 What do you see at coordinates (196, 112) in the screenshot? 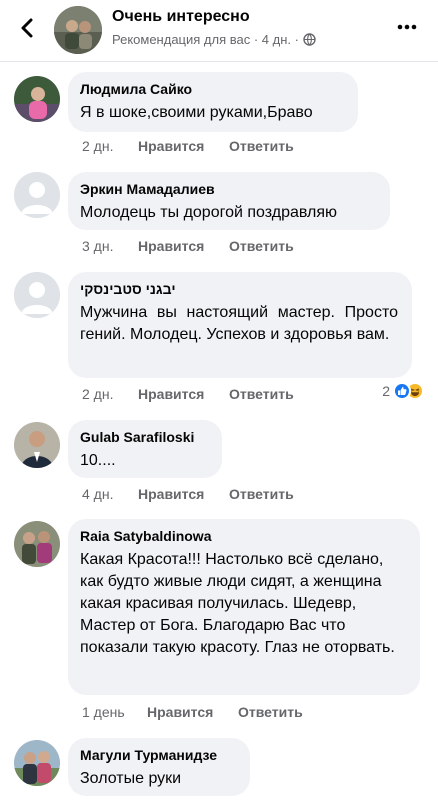
I see `comment-text: Я в шоке,своими руками,Браво` at bounding box center [196, 112].